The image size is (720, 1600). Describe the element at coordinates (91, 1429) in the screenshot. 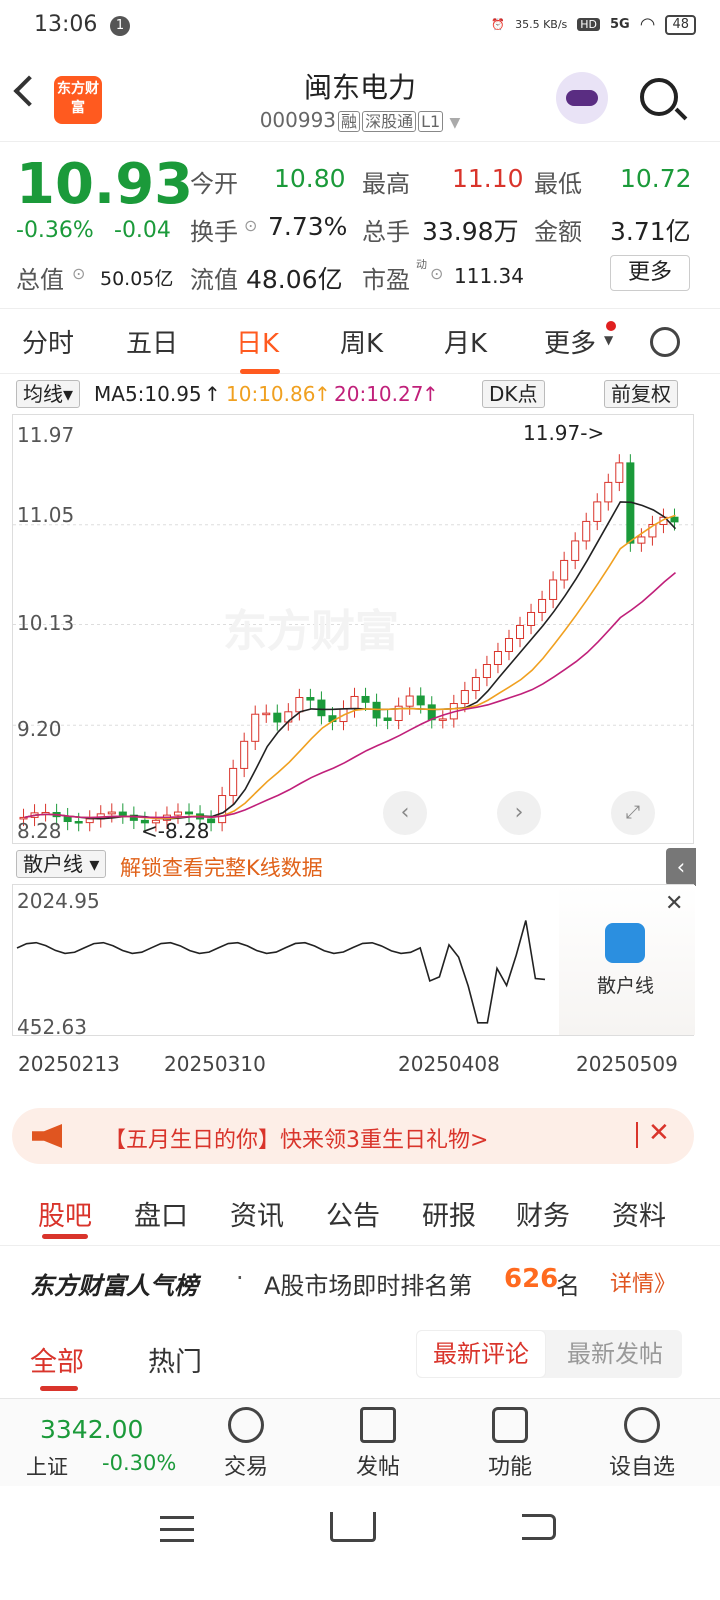

I see `index-value: 3342.00` at that location.